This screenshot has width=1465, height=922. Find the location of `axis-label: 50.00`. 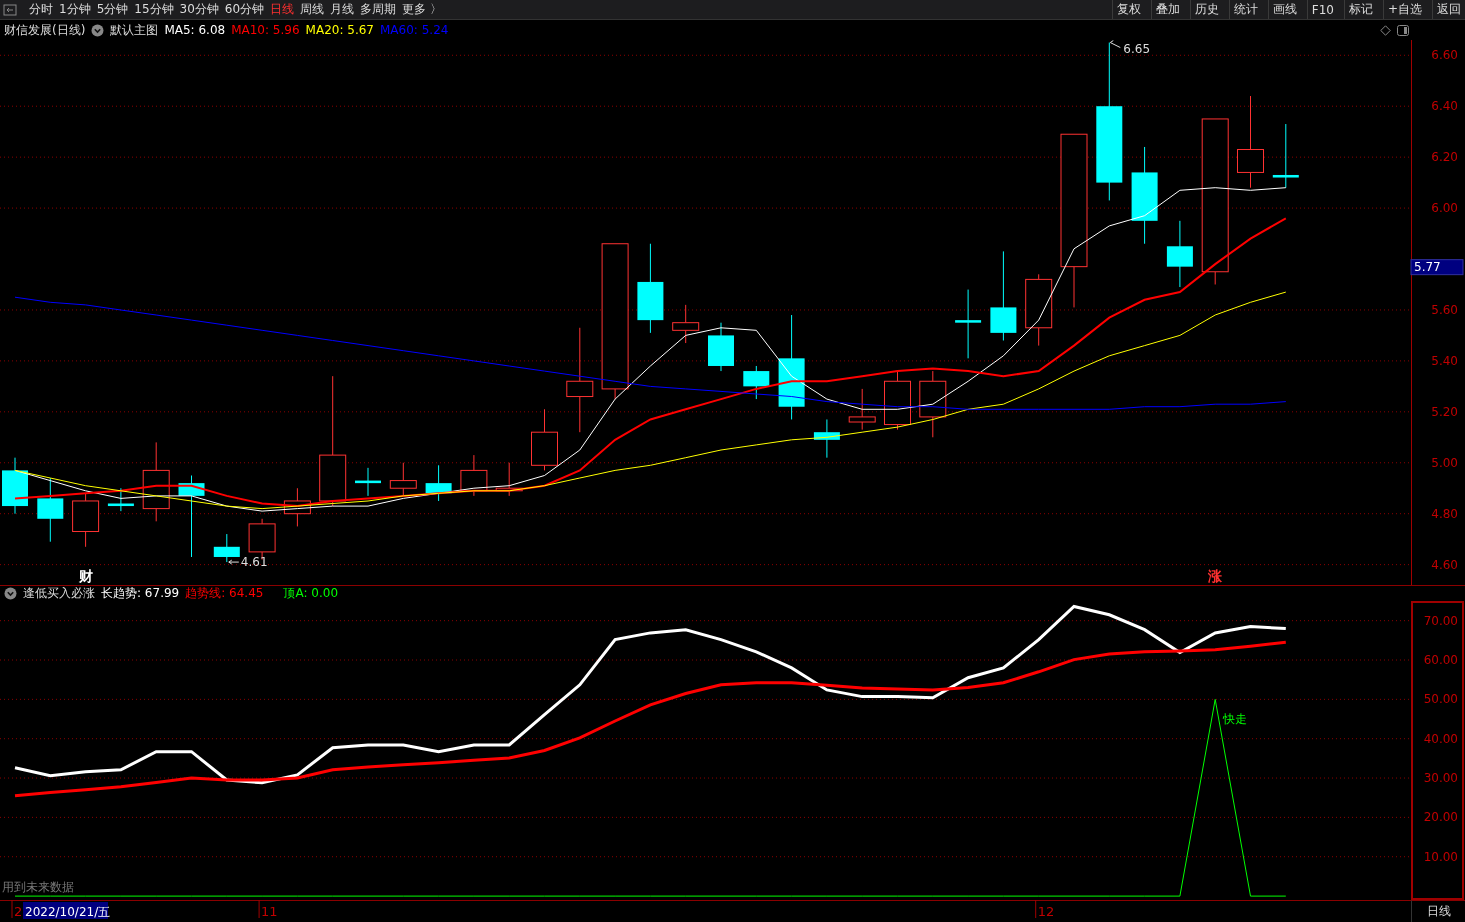

axis-label: 50.00 is located at coordinates (1440, 699).